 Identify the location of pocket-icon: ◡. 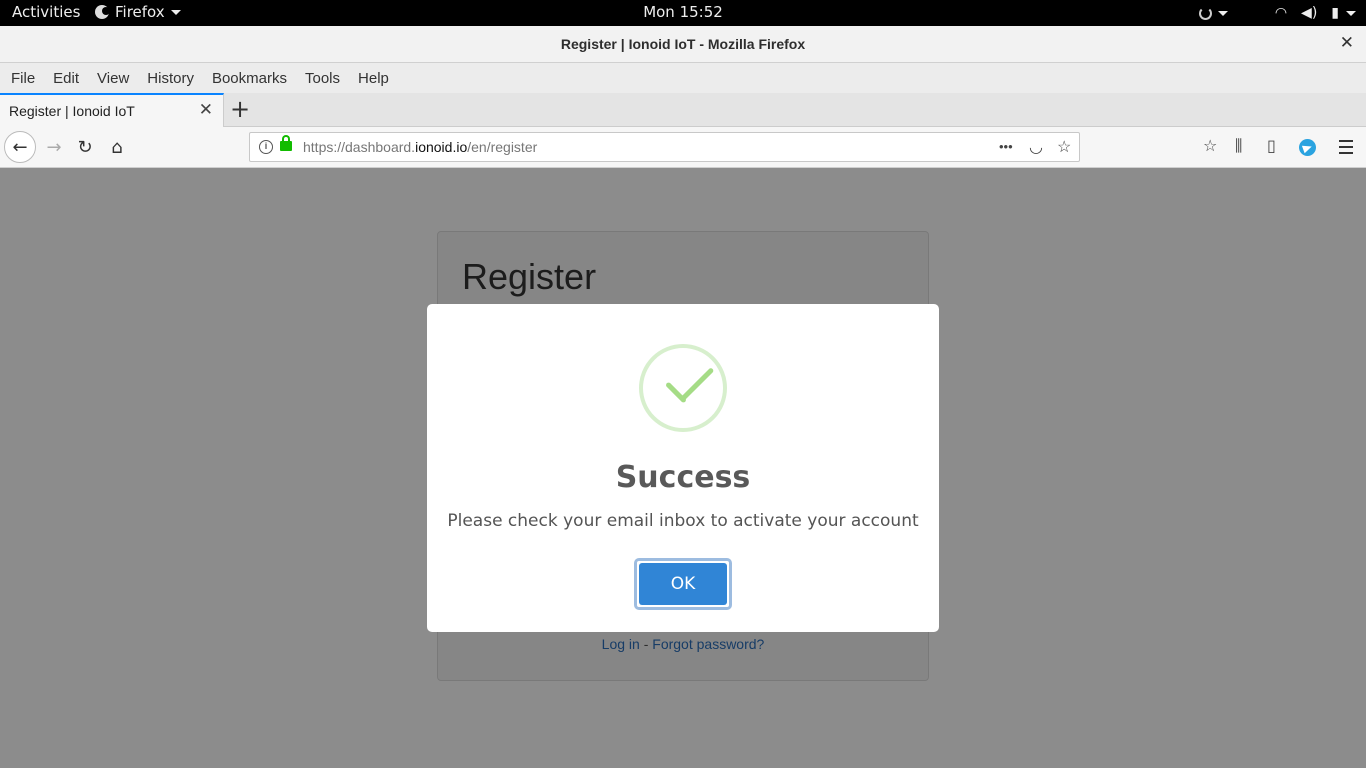
(1036, 147).